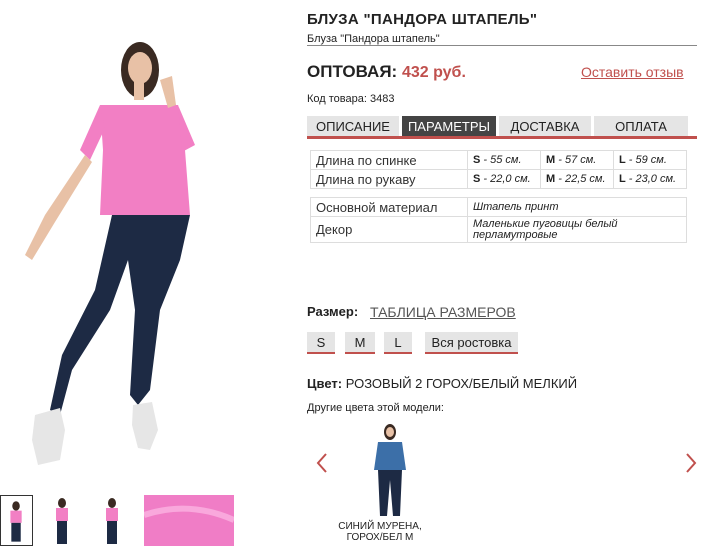 The width and height of the screenshot is (705, 546). I want to click on size-l-value: L - 23,0 см., so click(650, 179).